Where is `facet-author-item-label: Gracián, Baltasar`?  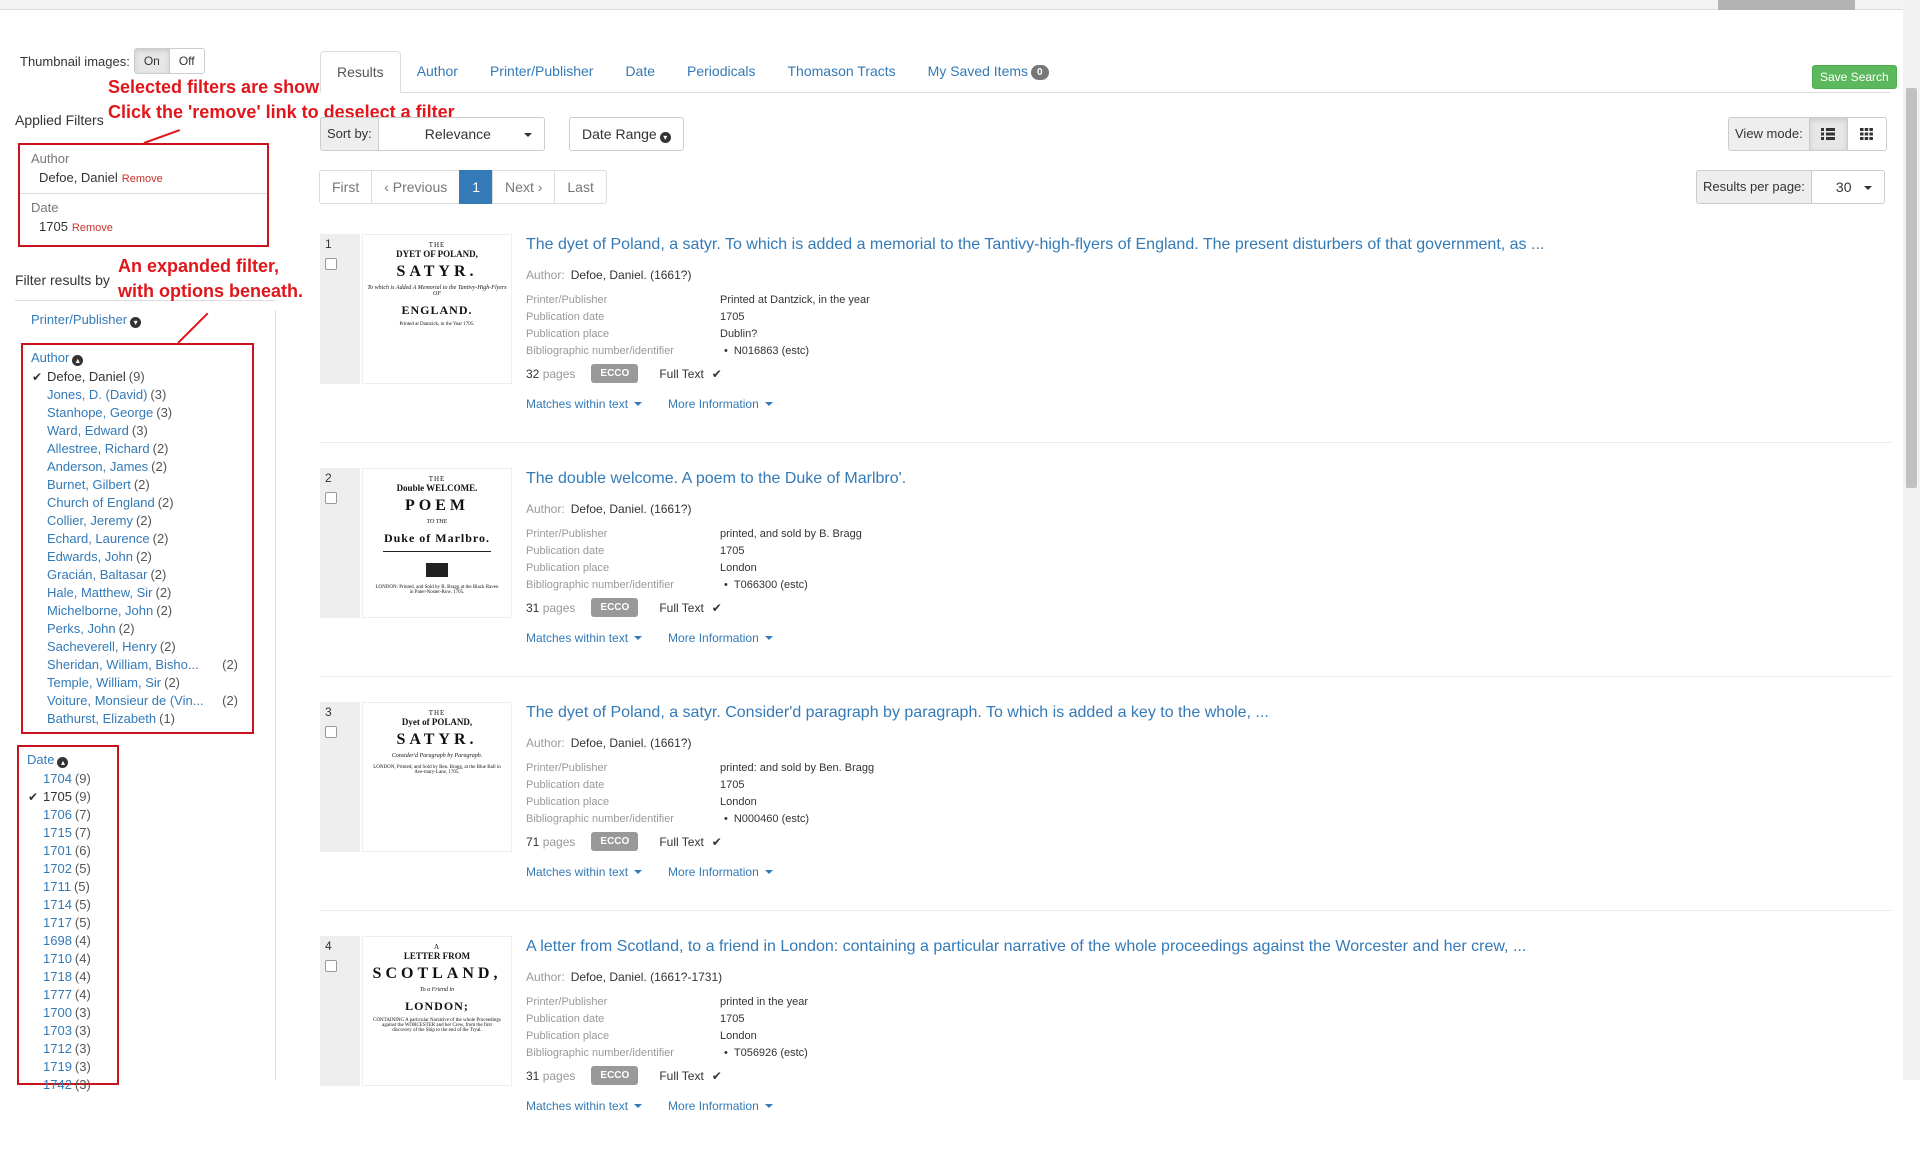
facet-author-item-label: Gracián, Baltasar is located at coordinates (97, 574).